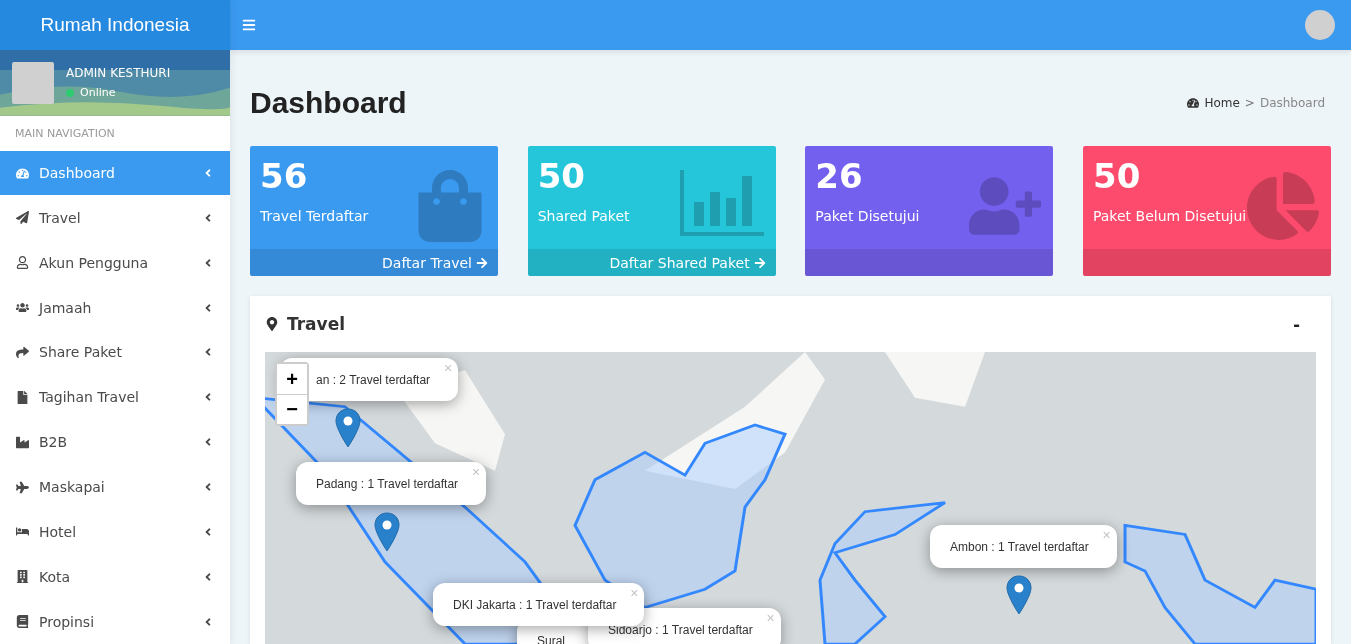  What do you see at coordinates (249, 25) in the screenshot?
I see `menu-icon` at bounding box center [249, 25].